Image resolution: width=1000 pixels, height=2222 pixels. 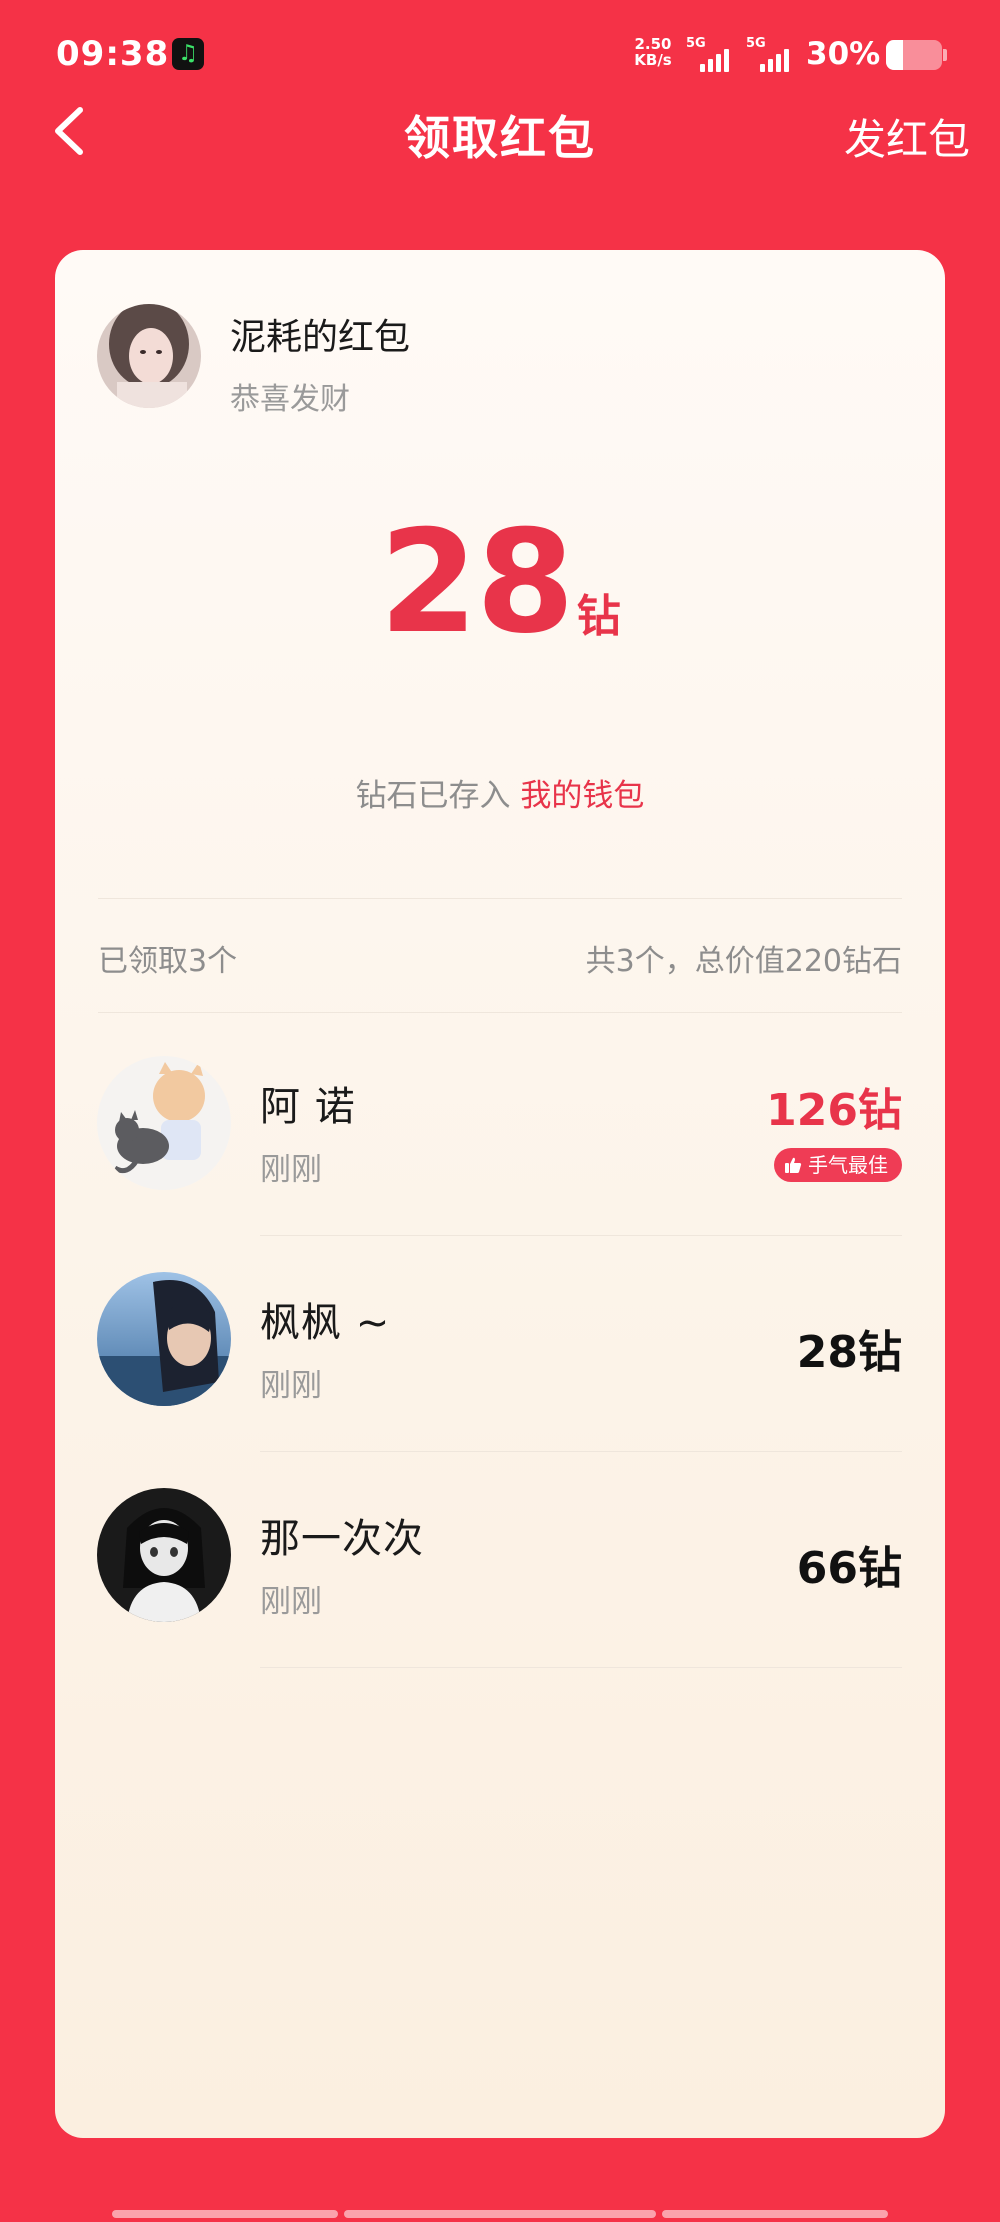 I want to click on wallet-note: 钻石已存入 我的钱包, so click(x=500, y=792).